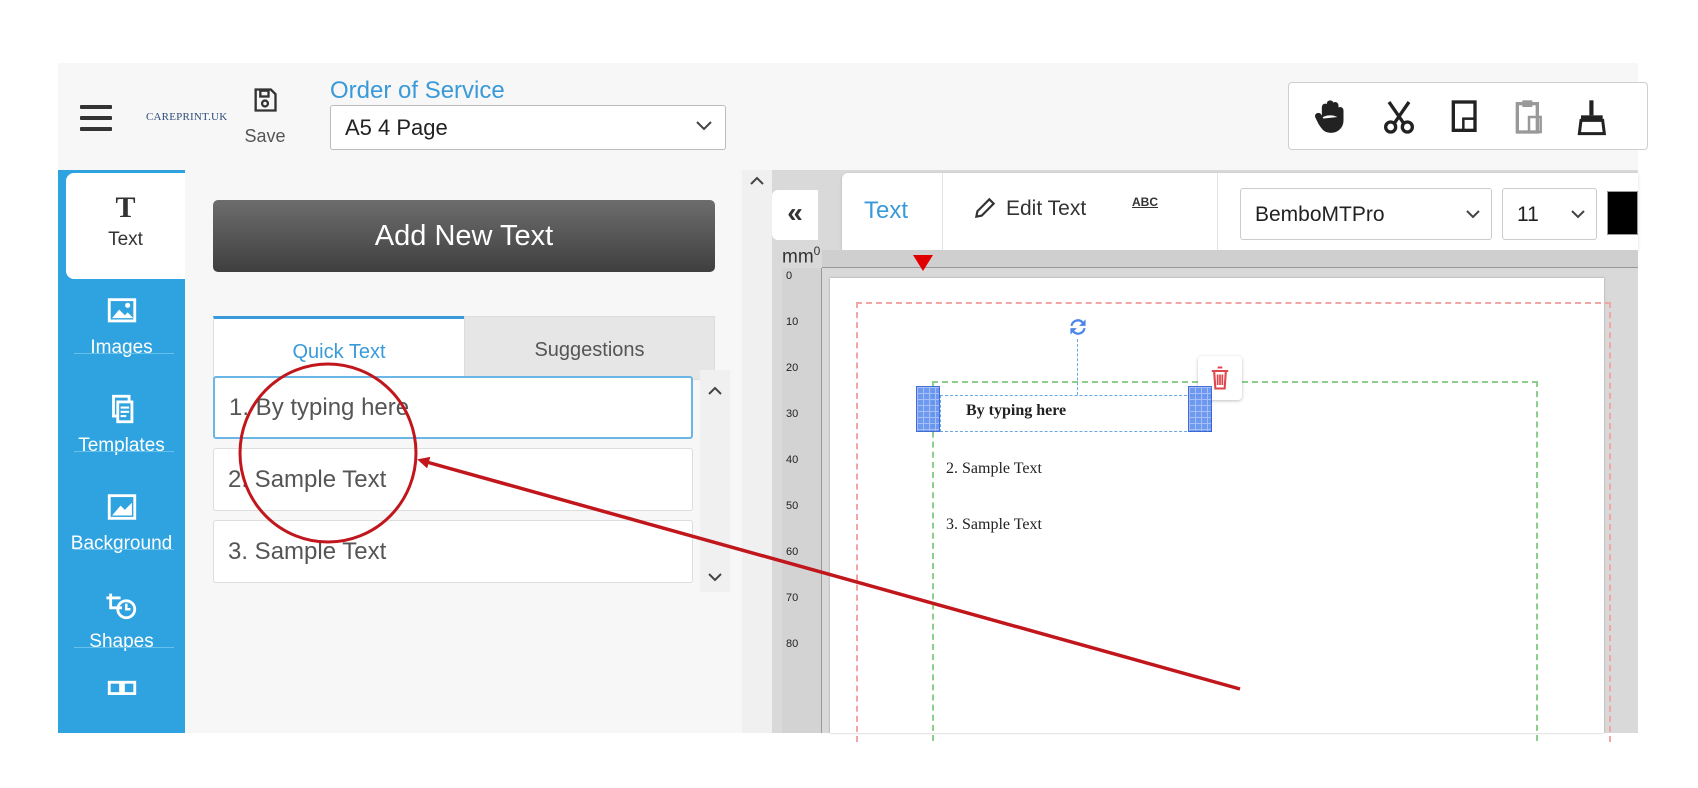 The image size is (1698, 788). I want to click on ruler-tick: 40, so click(792, 460).